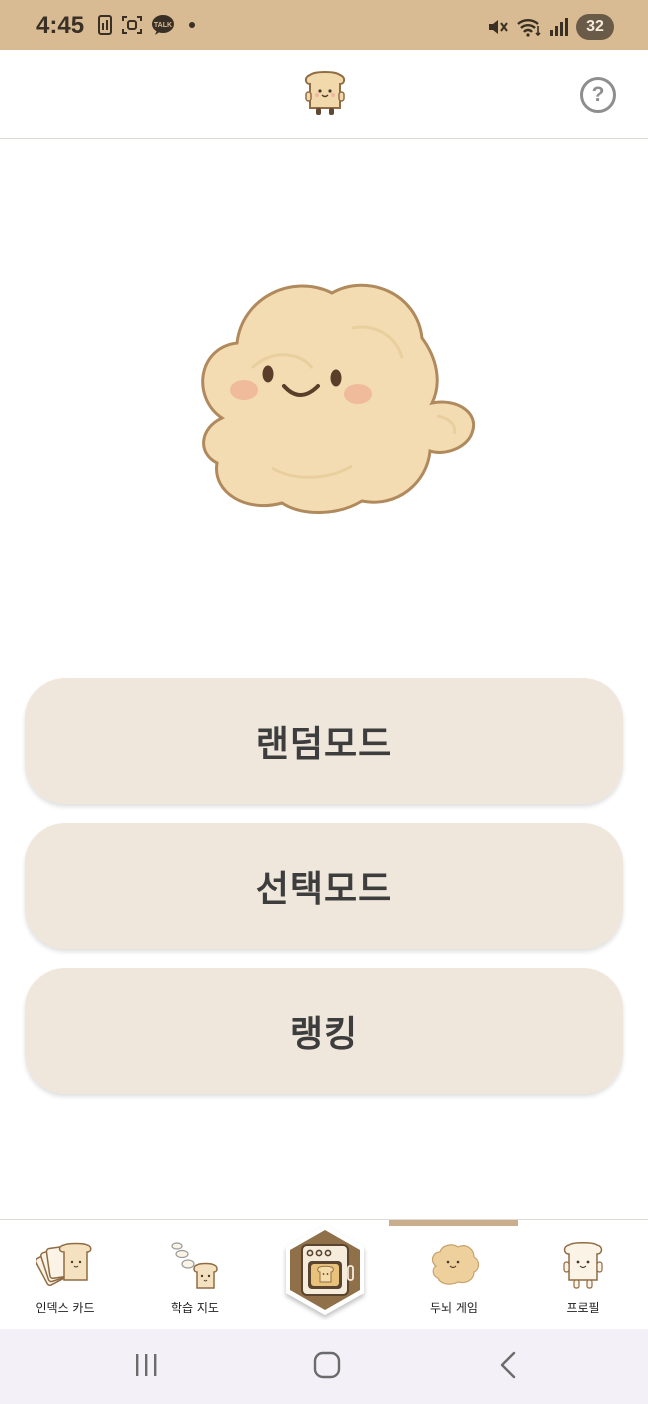  Describe the element at coordinates (454, 1308) in the screenshot. I see `nav-label-brain-game: 두뇌 게임` at that location.